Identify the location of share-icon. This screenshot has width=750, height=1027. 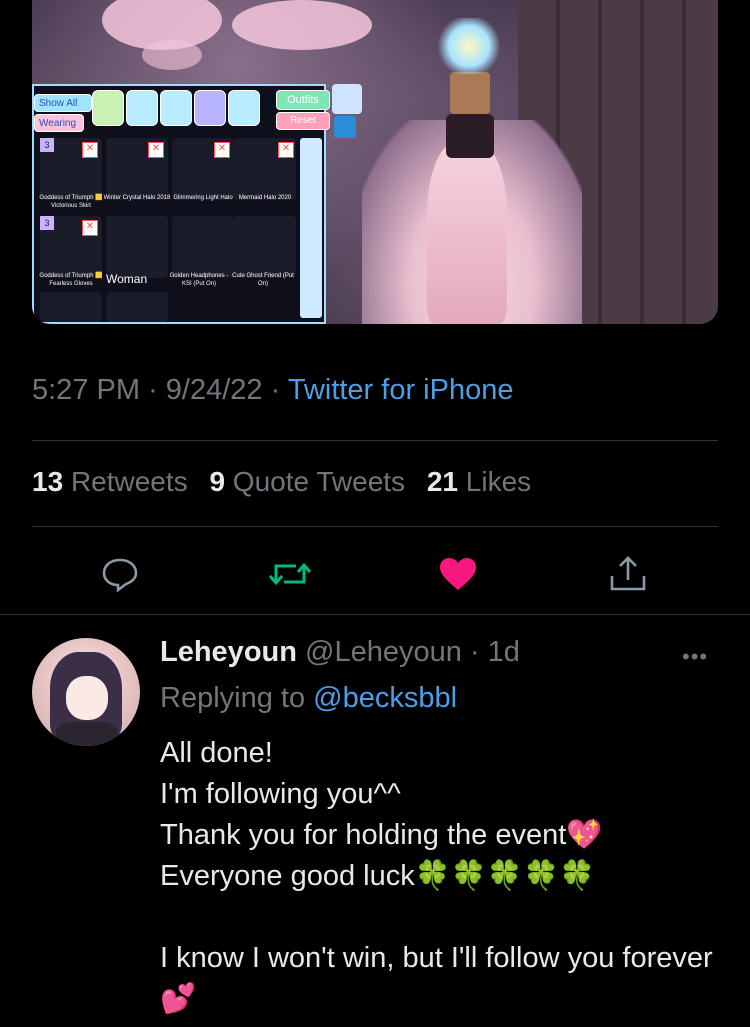
(628, 573).